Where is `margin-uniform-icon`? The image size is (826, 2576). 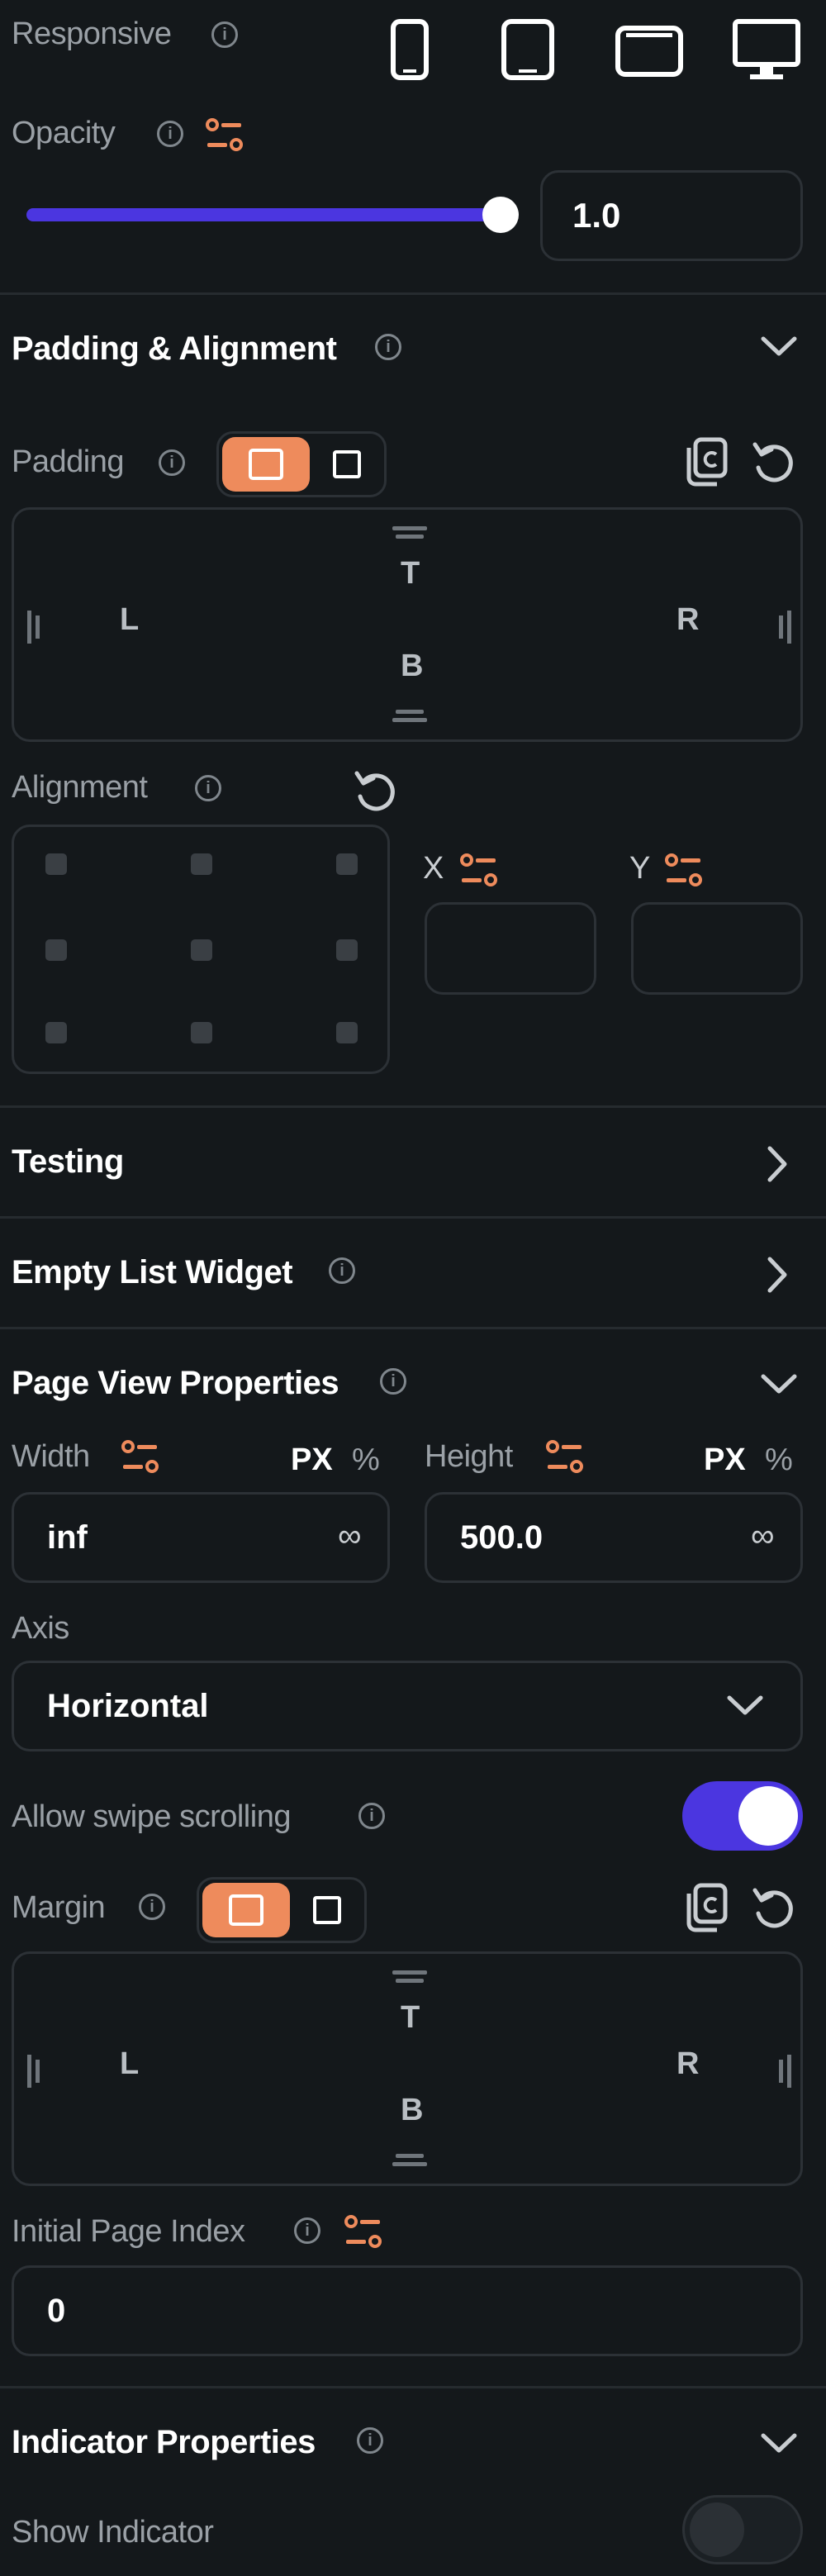 margin-uniform-icon is located at coordinates (246, 1910).